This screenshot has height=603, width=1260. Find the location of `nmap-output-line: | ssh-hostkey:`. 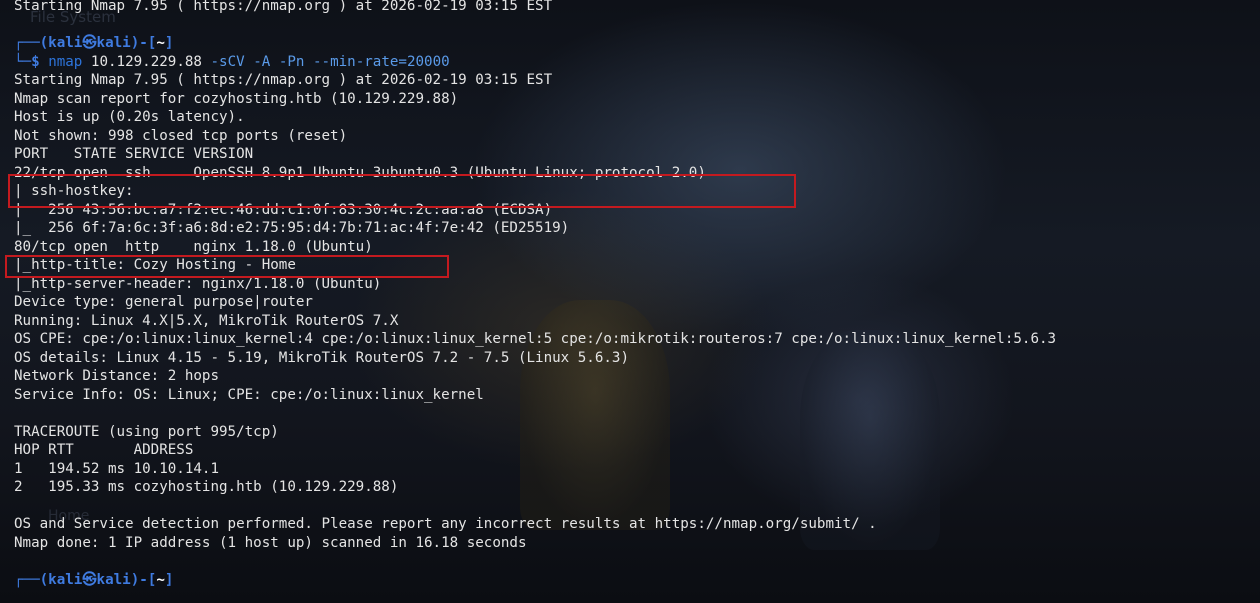

nmap-output-line: | ssh-hostkey: is located at coordinates (78, 191).